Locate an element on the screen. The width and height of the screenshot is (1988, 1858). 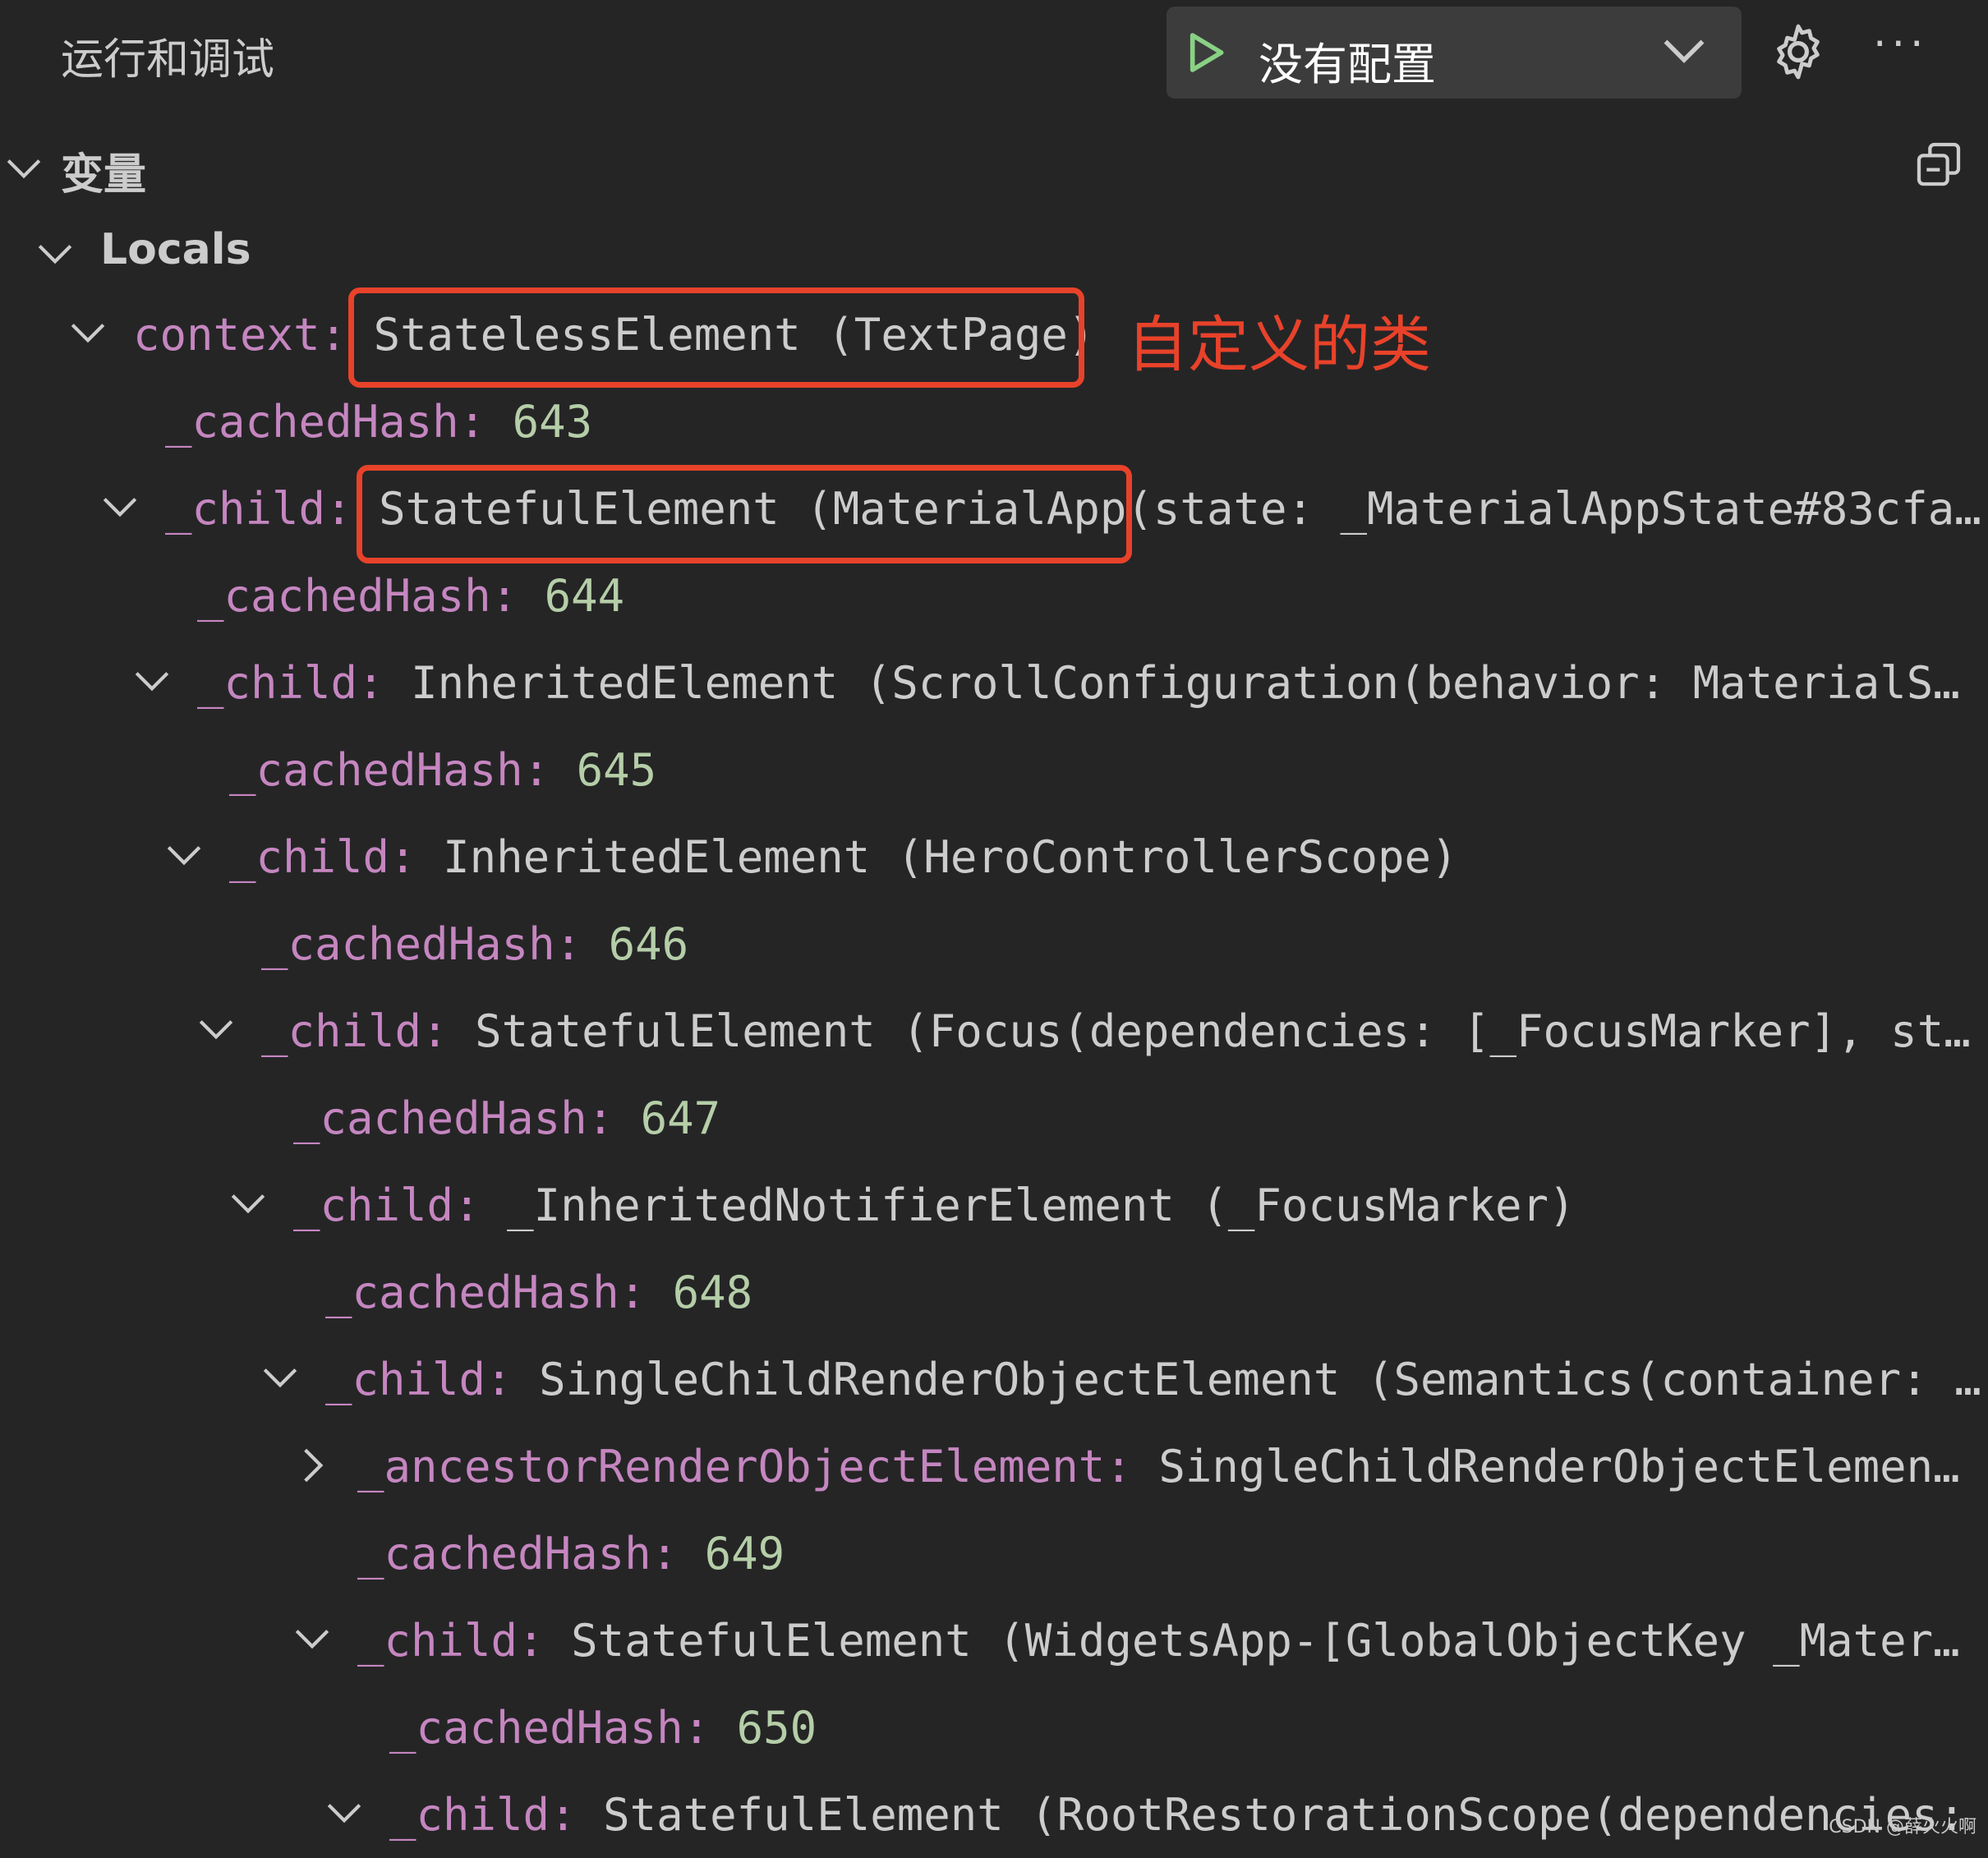
scope-locals: Locals is located at coordinates (994, 255).